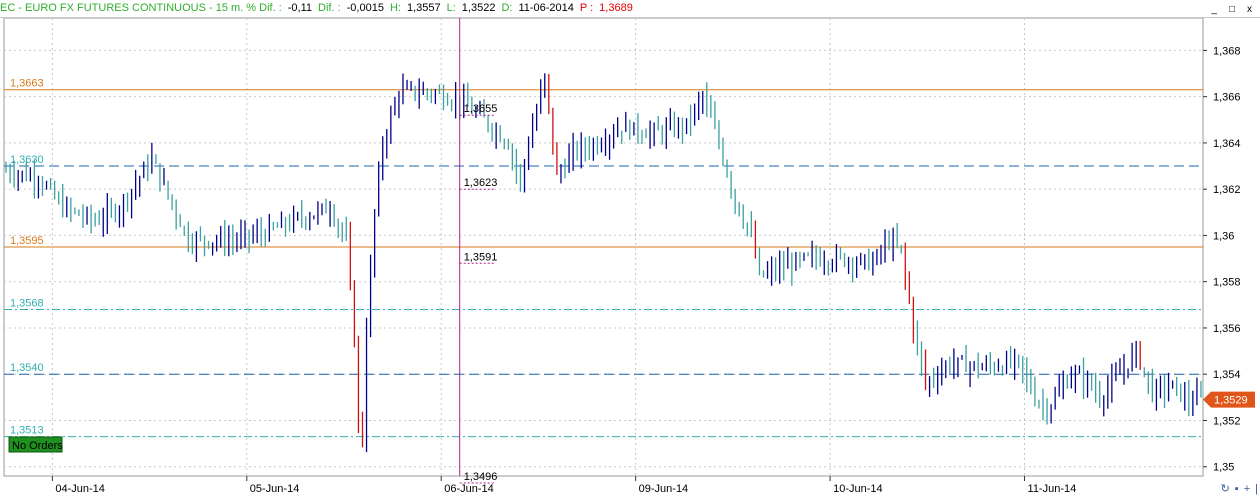 Image resolution: width=1260 pixels, height=498 pixels. What do you see at coordinates (395, 8) in the screenshot?
I see `high-label: H:` at bounding box center [395, 8].